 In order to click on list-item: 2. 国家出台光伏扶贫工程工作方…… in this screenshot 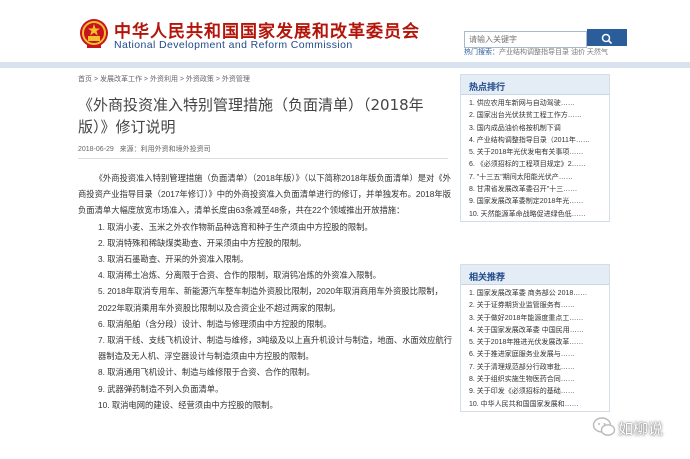, I will do `click(537, 116)`.